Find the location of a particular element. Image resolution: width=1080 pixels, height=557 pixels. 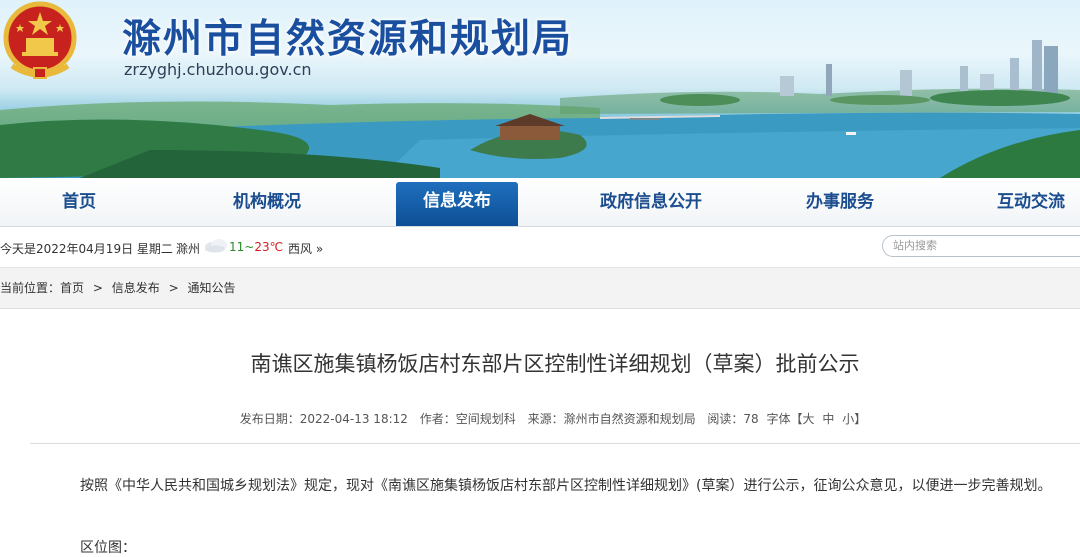

font-size-label: 字体【 is located at coordinates (784, 419).